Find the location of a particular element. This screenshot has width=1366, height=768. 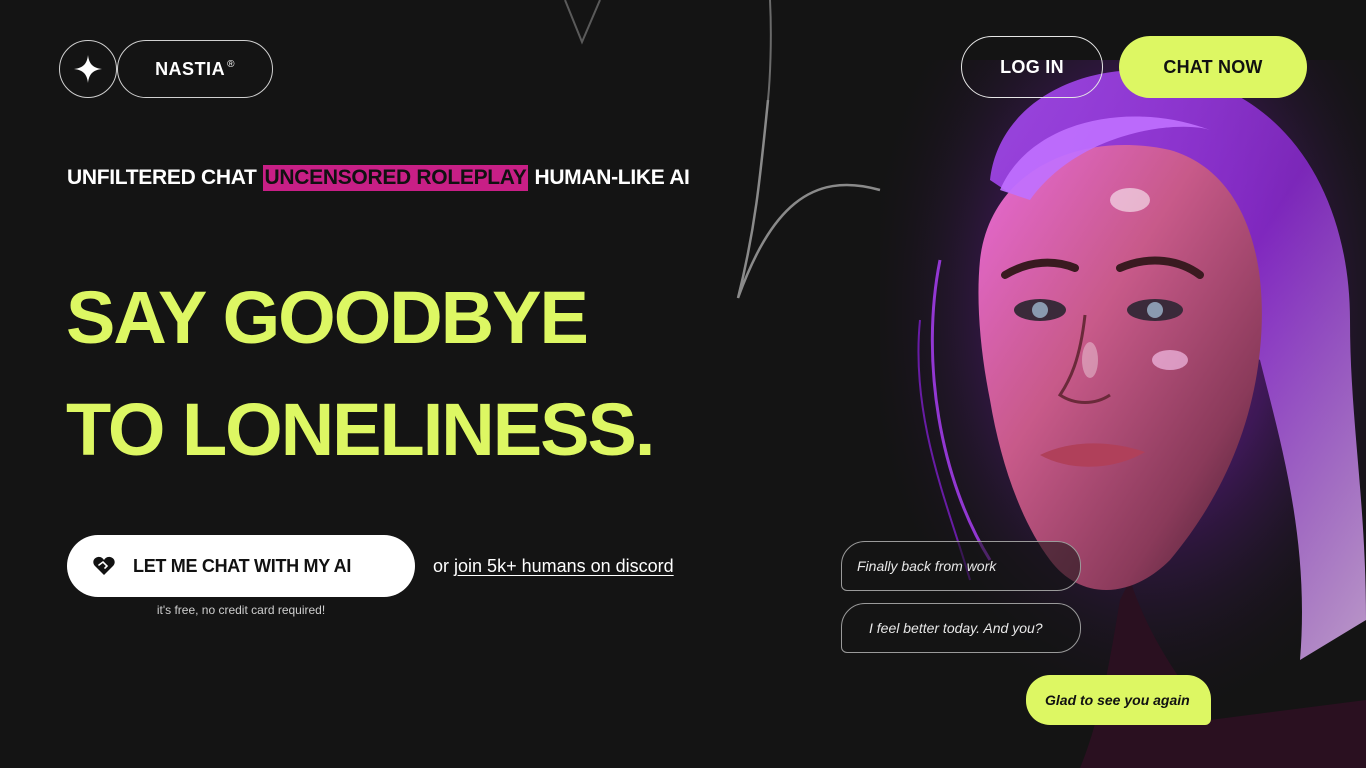

discord-line: or join 5k+ humans on discord is located at coordinates (553, 566).